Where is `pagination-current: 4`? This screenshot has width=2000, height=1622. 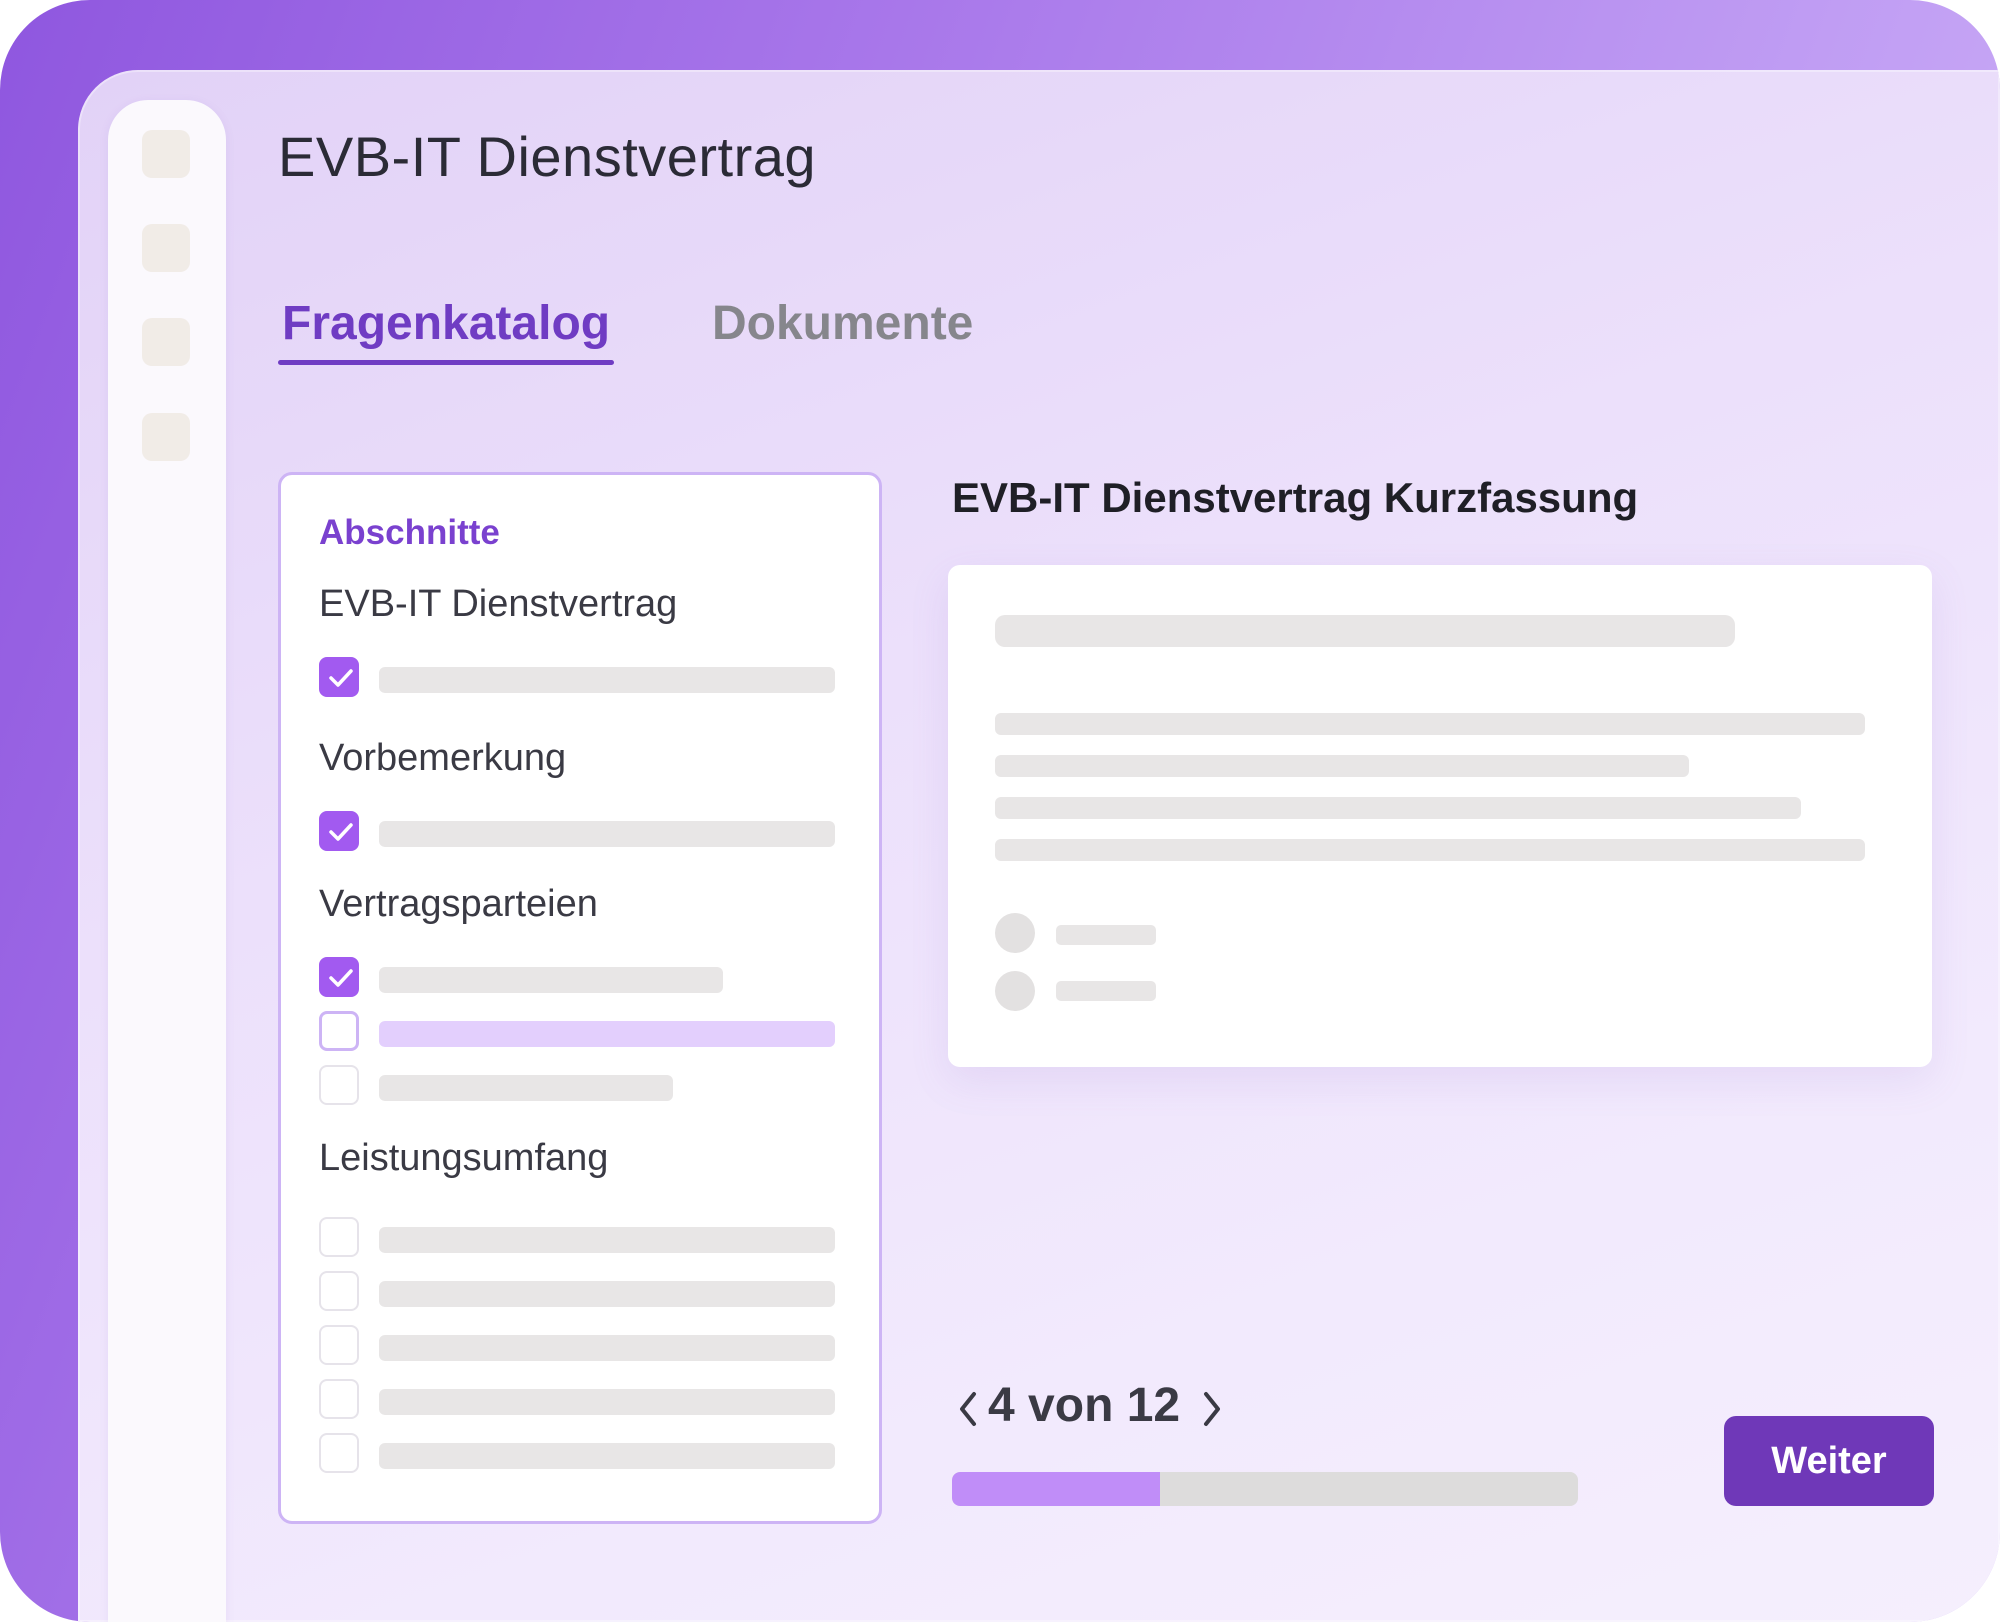 pagination-current: 4 is located at coordinates (1001, 1405).